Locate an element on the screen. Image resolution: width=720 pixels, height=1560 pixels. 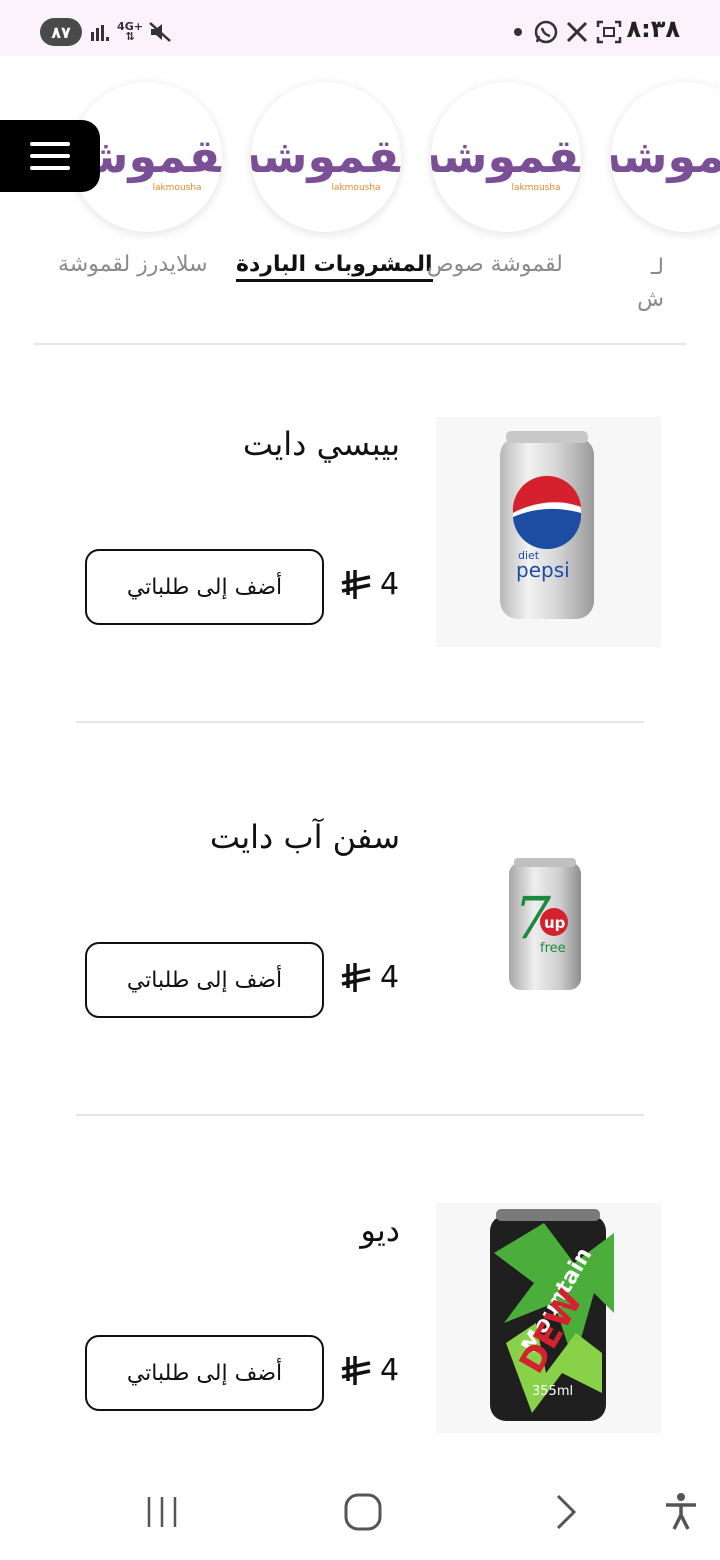
diet-pepsi-can-image: diet pepsi is located at coordinates (547, 525).